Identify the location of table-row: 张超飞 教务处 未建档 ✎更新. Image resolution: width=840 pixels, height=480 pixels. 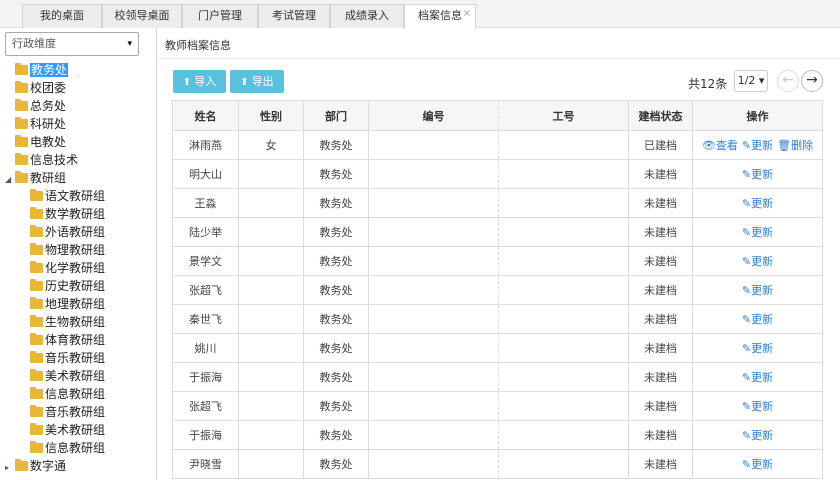
(497, 290).